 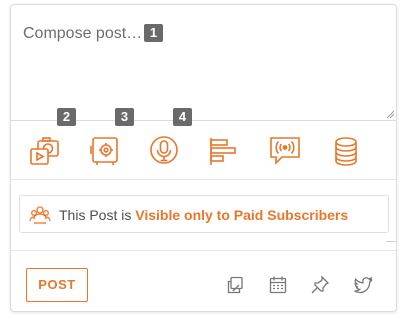 I want to click on users-group-icon, so click(x=40, y=215).